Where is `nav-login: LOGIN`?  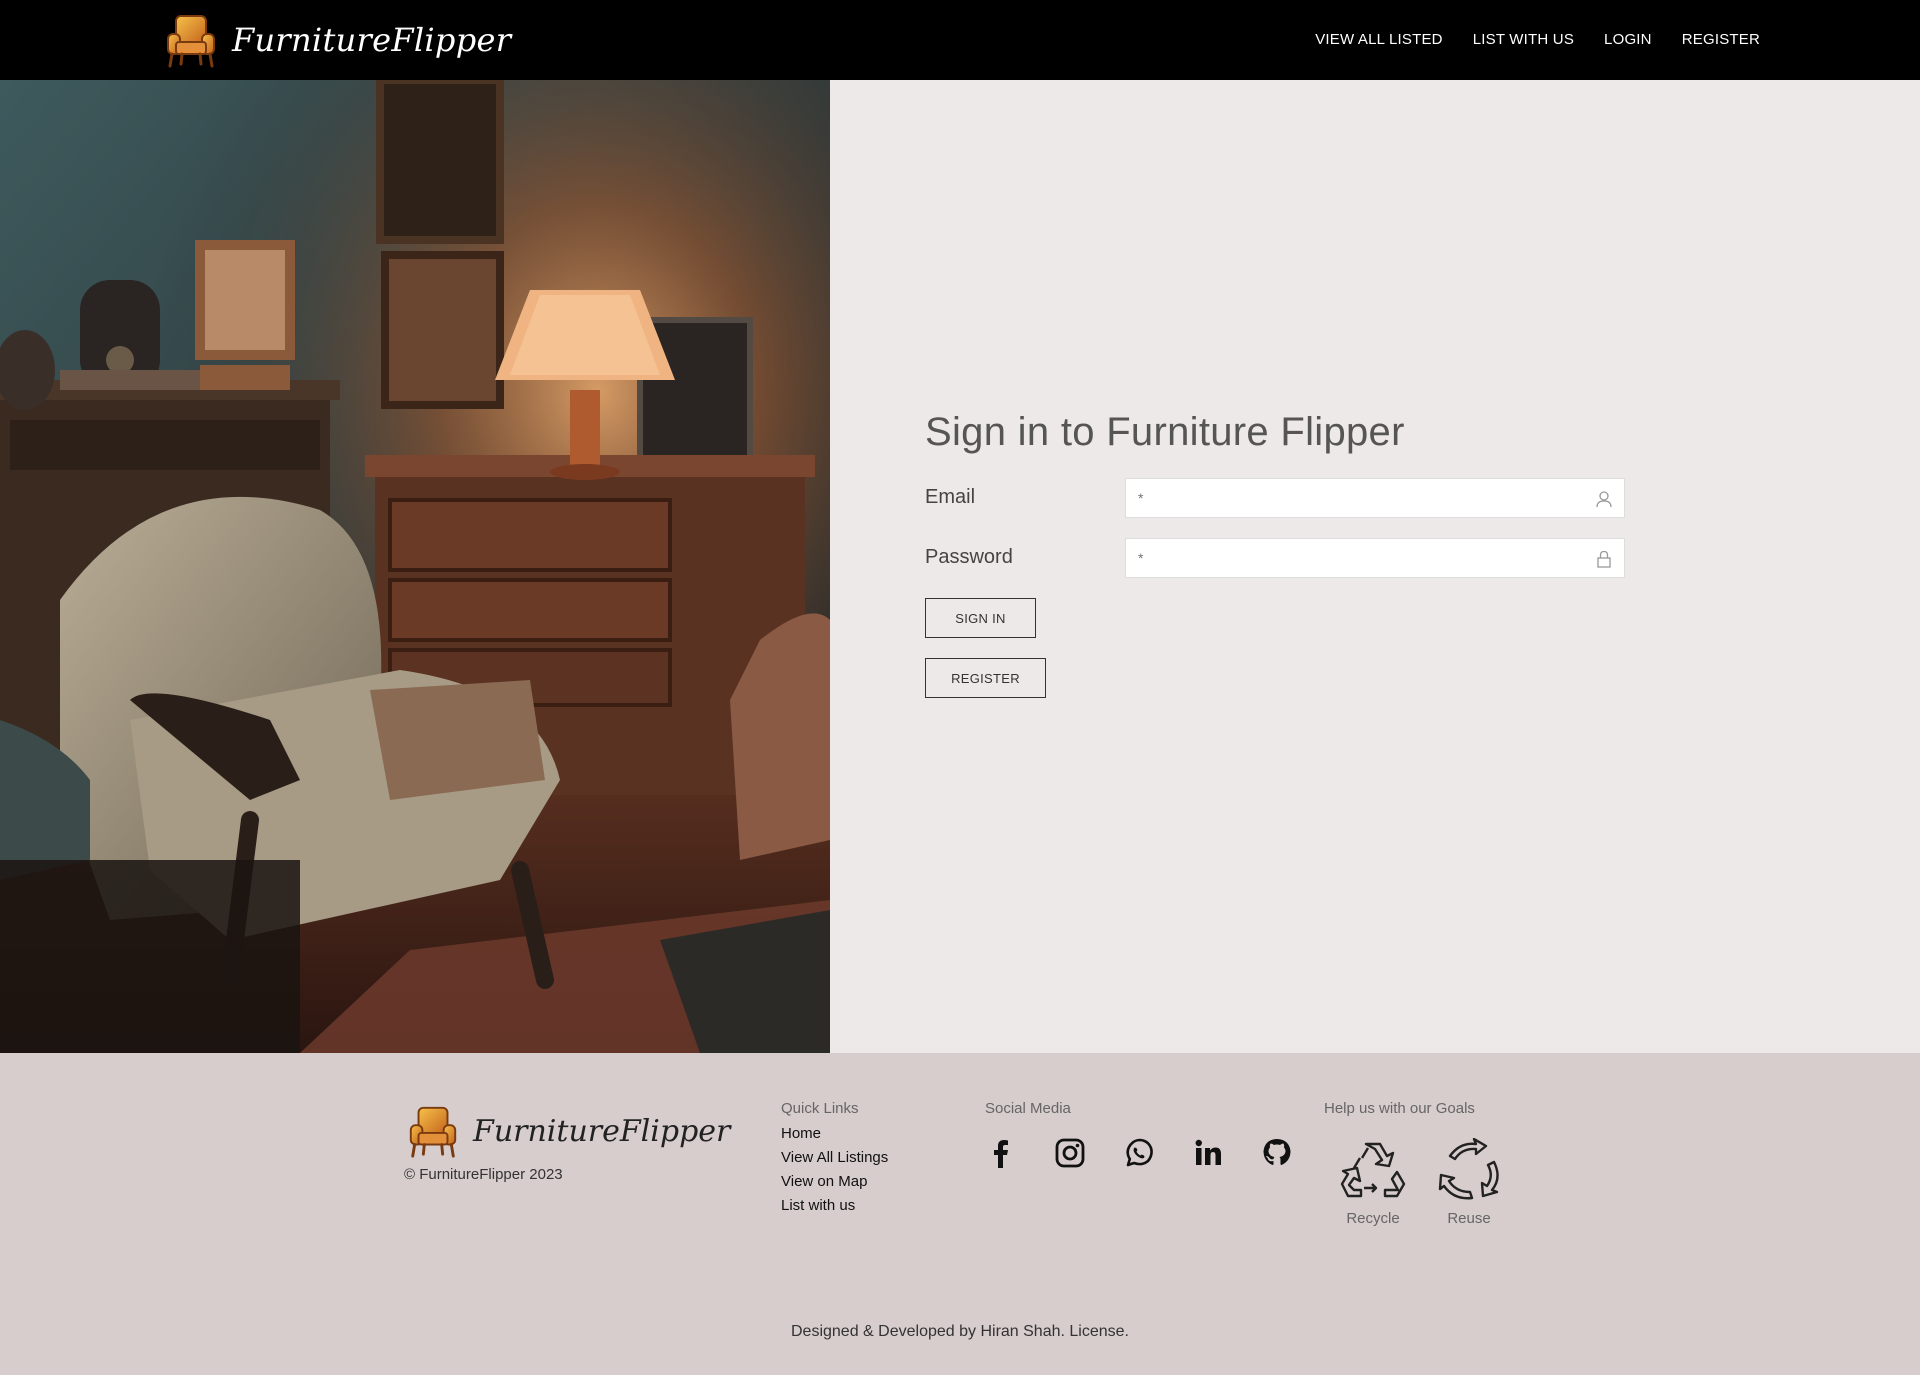 nav-login: LOGIN is located at coordinates (1628, 39).